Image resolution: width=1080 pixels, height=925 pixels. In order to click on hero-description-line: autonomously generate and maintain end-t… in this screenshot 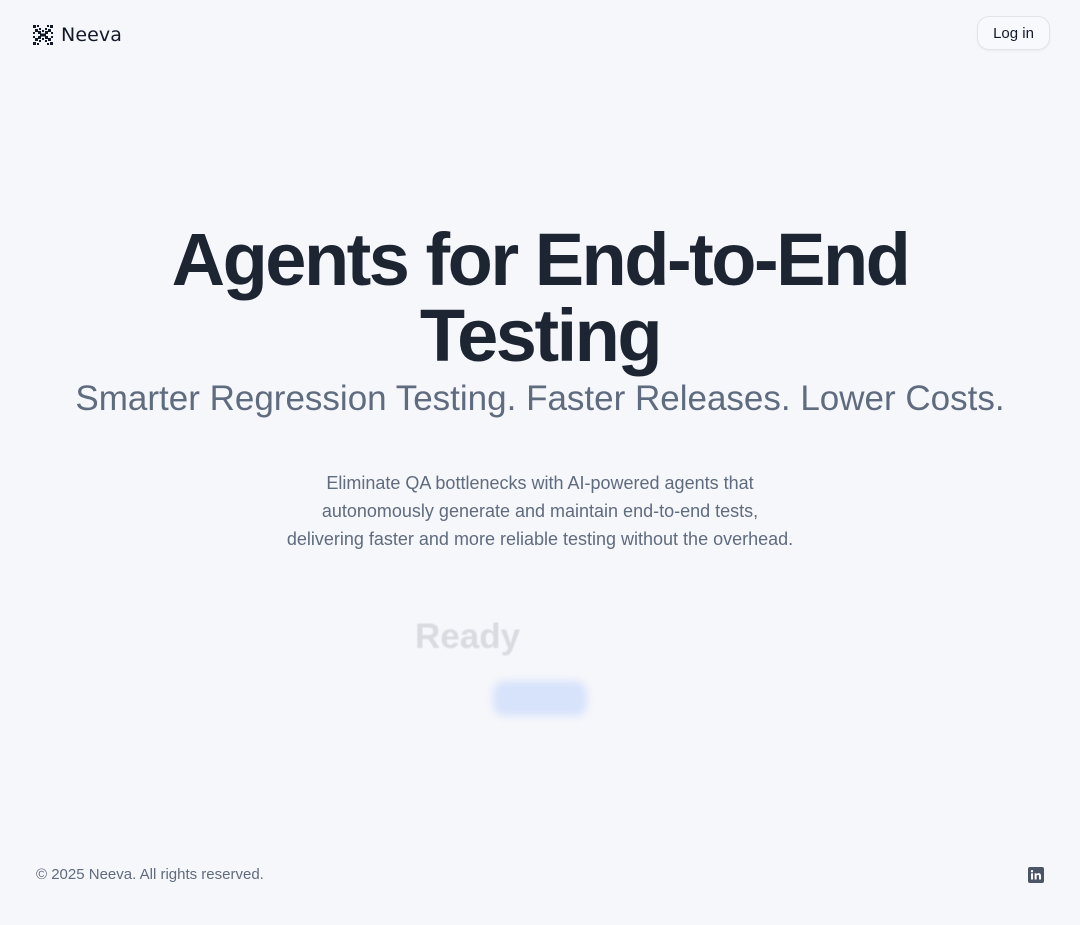, I will do `click(540, 511)`.